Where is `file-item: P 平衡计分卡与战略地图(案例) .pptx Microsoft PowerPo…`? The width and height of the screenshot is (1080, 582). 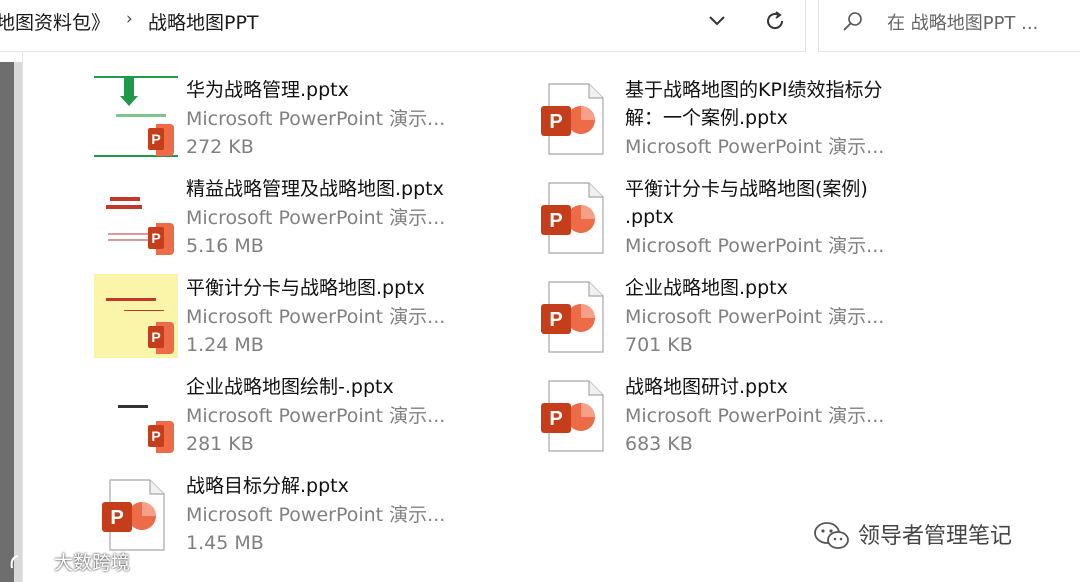
file-item: P 平衡计分卡与战略地图(案例) .pptx Microsoft PowerPo… is located at coordinates (743, 221).